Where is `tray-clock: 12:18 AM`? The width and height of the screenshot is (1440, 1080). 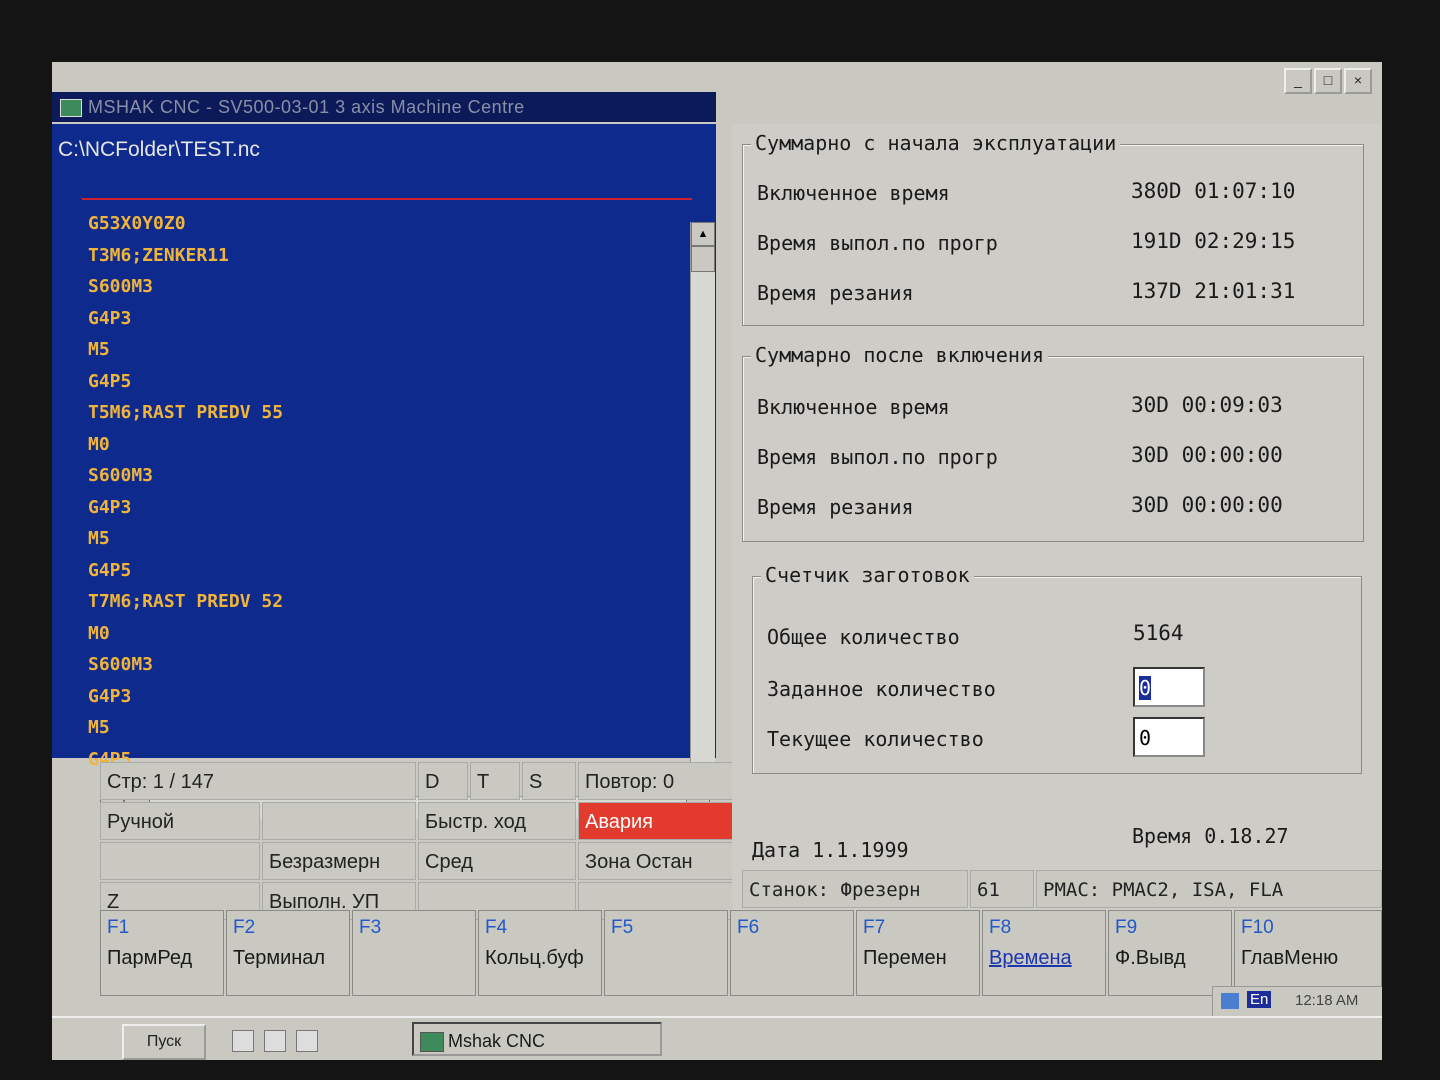
tray-clock: 12:18 AM is located at coordinates (1327, 1000).